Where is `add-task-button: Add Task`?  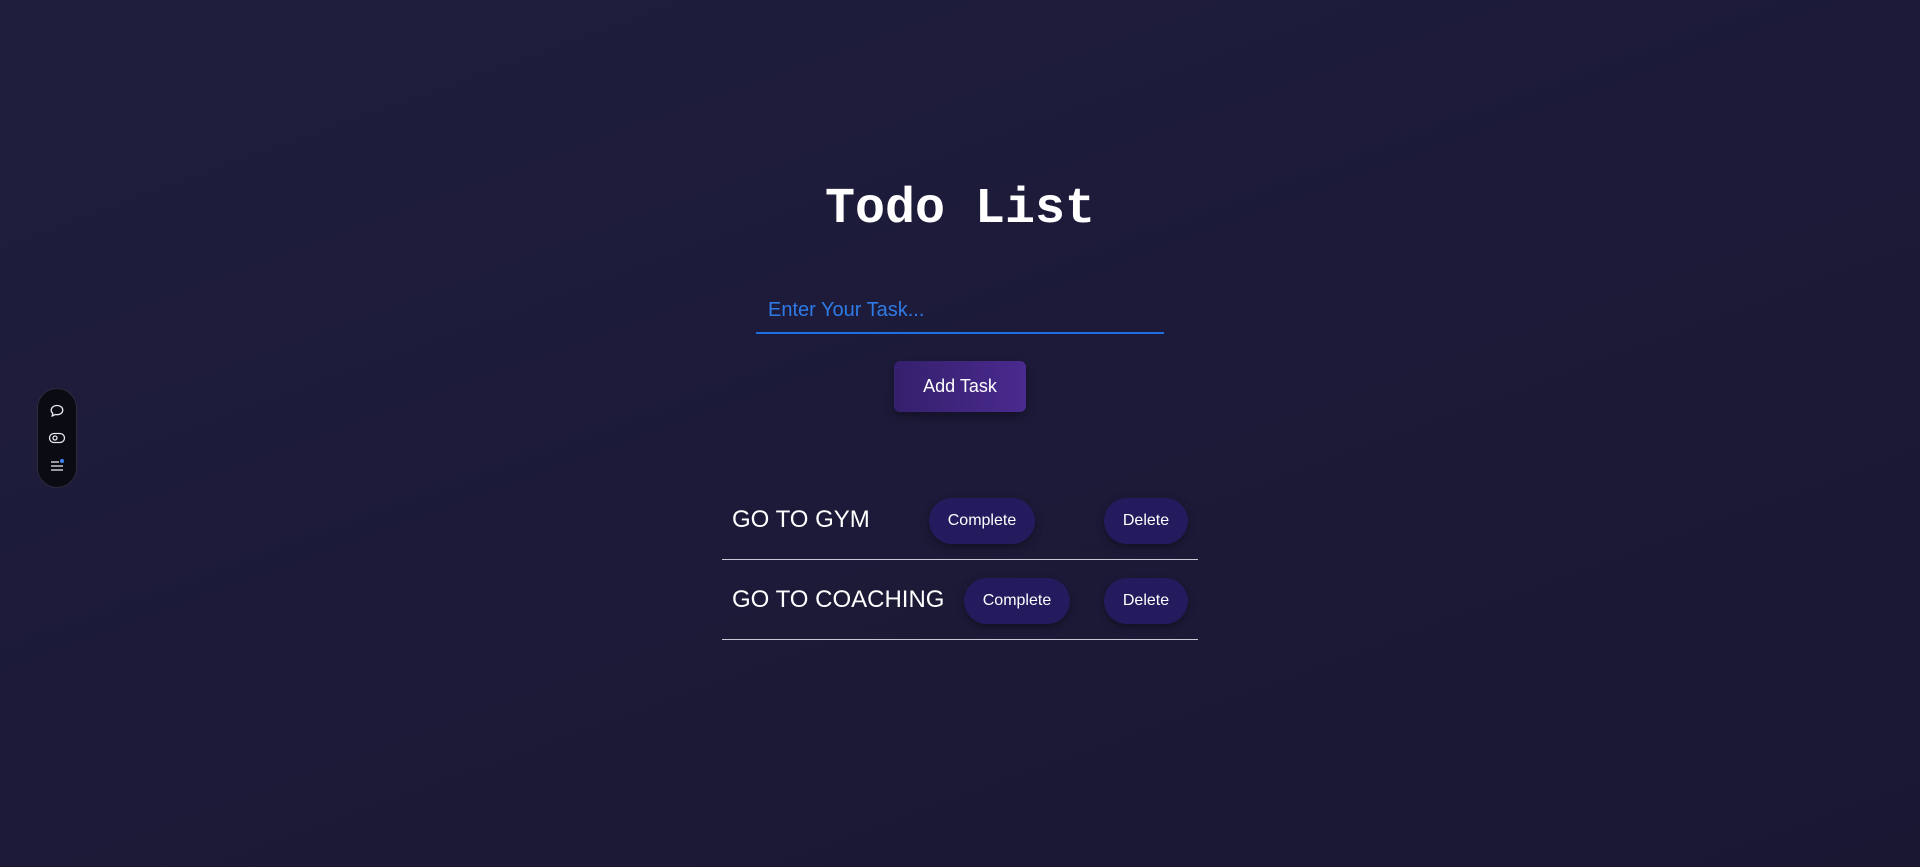 add-task-button: Add Task is located at coordinates (960, 386).